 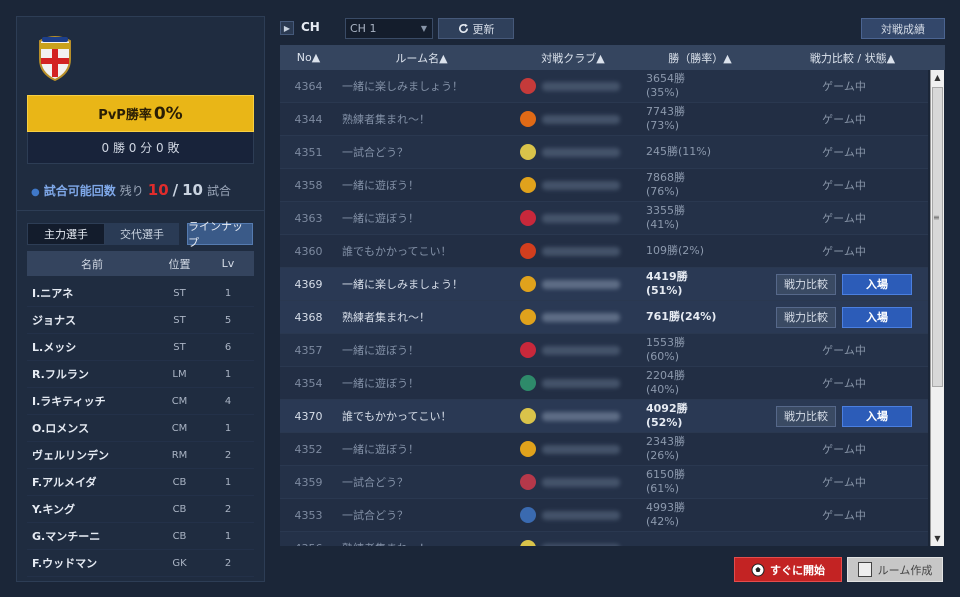 What do you see at coordinates (700, 350) in the screenshot?
I see `room-wins: 1553勝 (60%)` at bounding box center [700, 350].